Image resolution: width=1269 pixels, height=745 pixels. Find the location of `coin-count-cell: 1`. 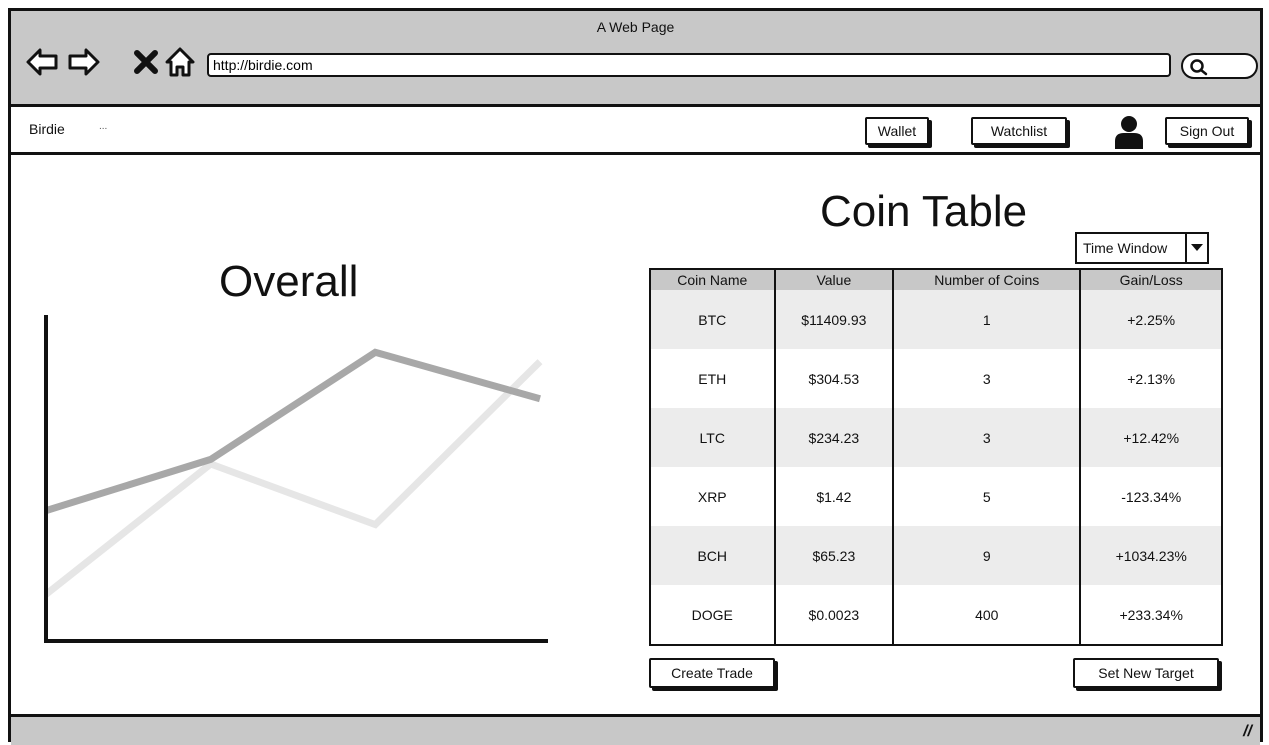

coin-count-cell: 1 is located at coordinates (986, 319).